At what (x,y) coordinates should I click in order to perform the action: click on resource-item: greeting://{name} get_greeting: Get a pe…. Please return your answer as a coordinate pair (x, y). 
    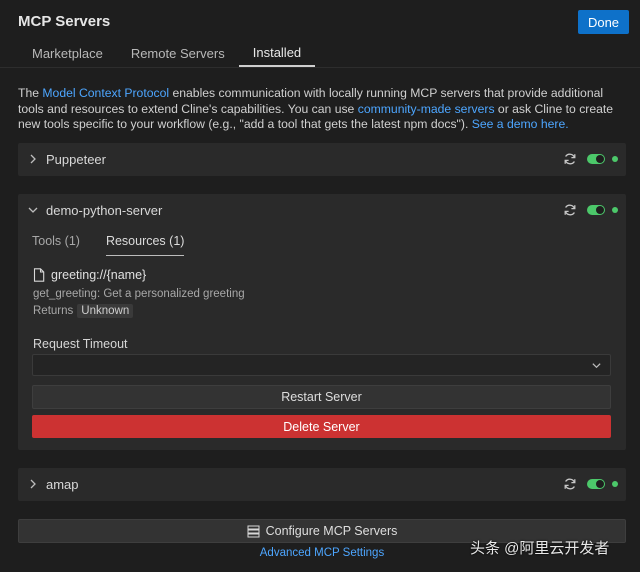
    Looking at the image, I should click on (313, 293).